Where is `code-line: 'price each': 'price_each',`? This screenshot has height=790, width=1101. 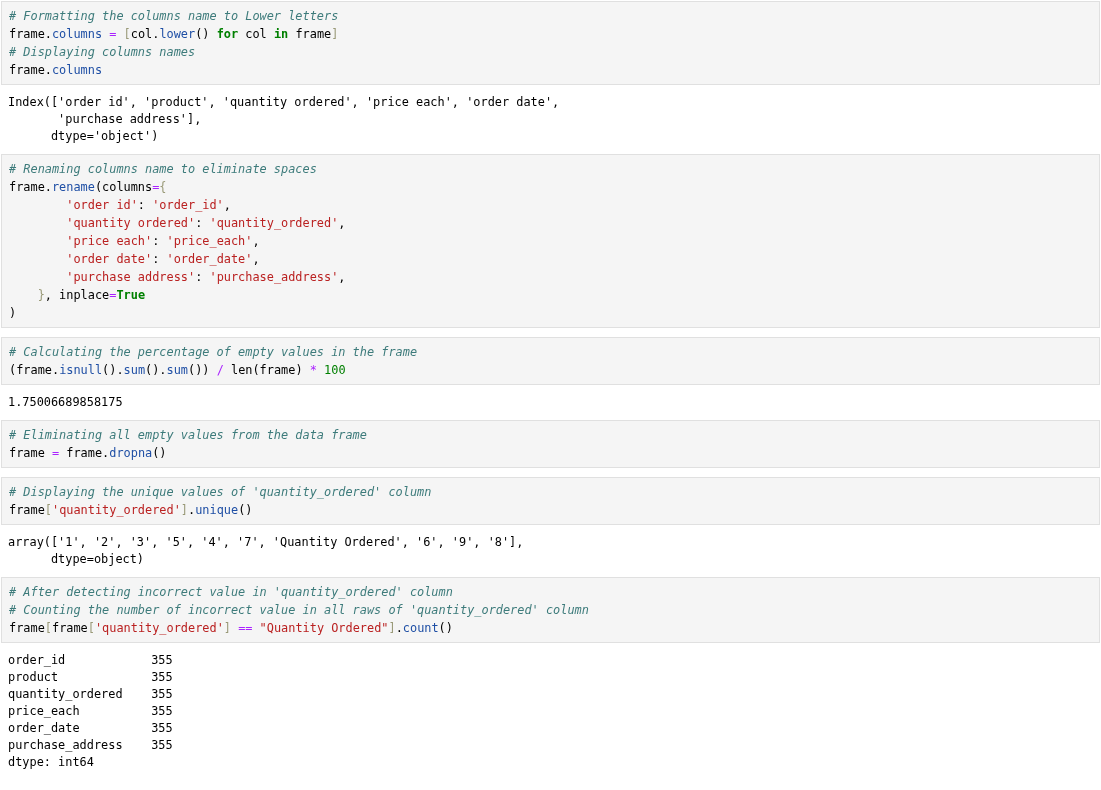 code-line: 'price each': 'price_each', is located at coordinates (162, 241).